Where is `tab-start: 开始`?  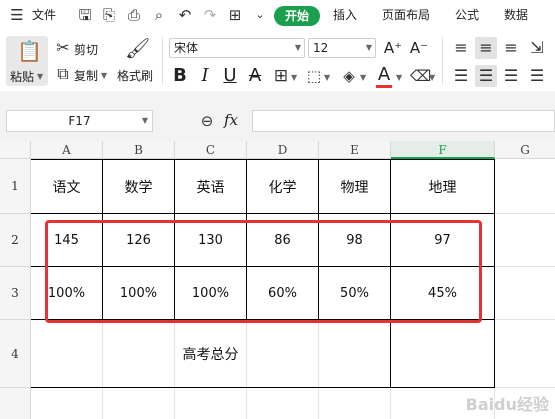
tab-start: 开始 is located at coordinates (297, 16).